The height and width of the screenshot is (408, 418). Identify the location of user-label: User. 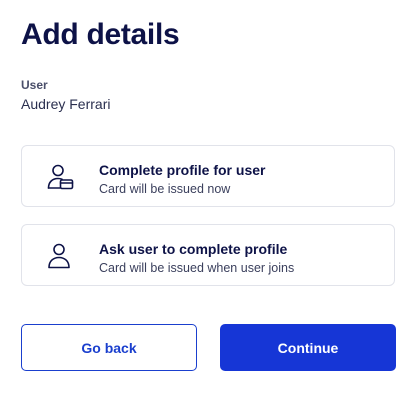
(34, 85).